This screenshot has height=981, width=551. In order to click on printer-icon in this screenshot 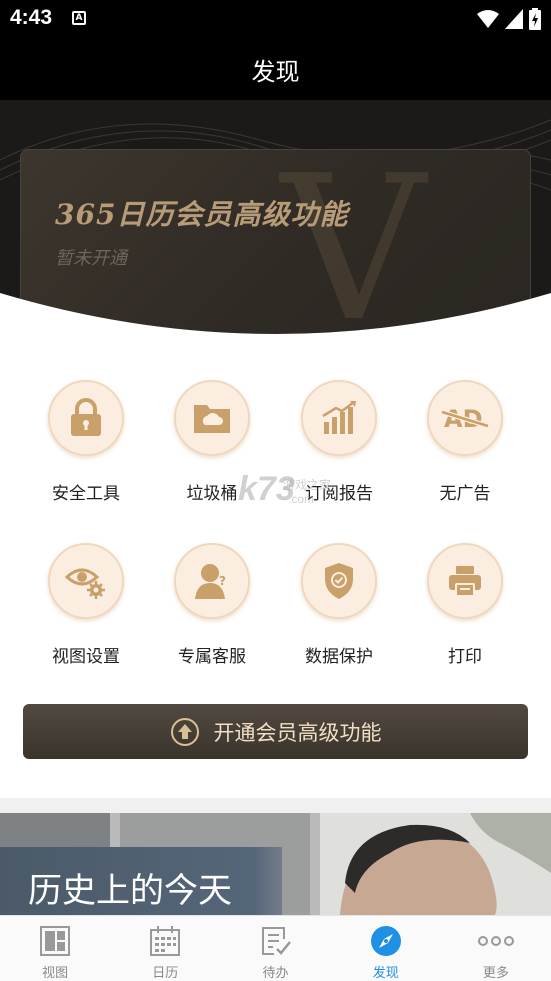, I will do `click(465, 581)`.